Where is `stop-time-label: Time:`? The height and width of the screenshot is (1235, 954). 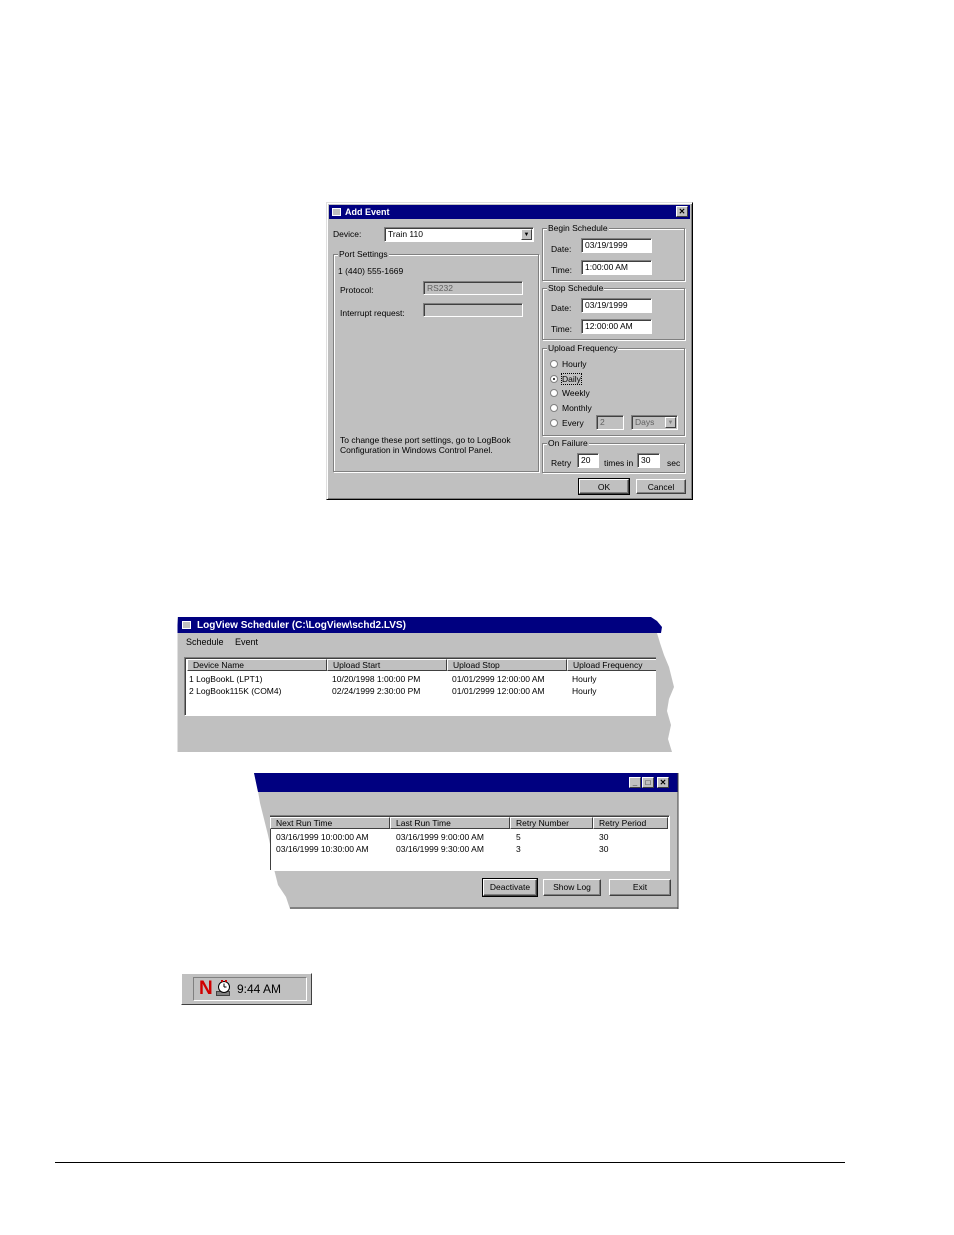
stop-time-label: Time: is located at coordinates (561, 329).